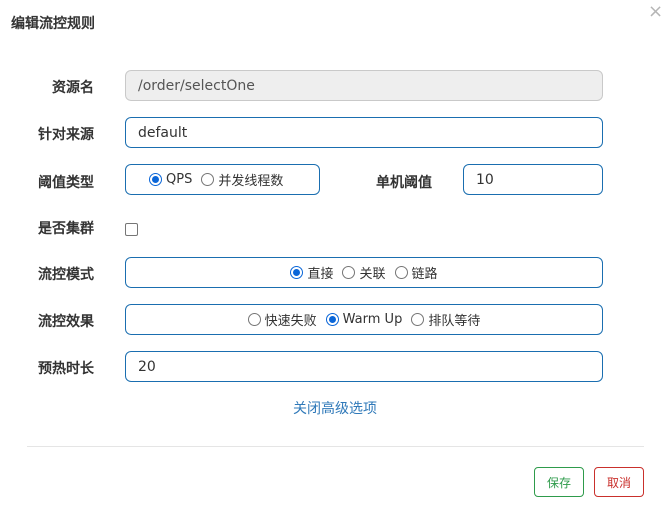  What do you see at coordinates (179, 179) in the screenshot?
I see `radio-qps-label: QPS` at bounding box center [179, 179].